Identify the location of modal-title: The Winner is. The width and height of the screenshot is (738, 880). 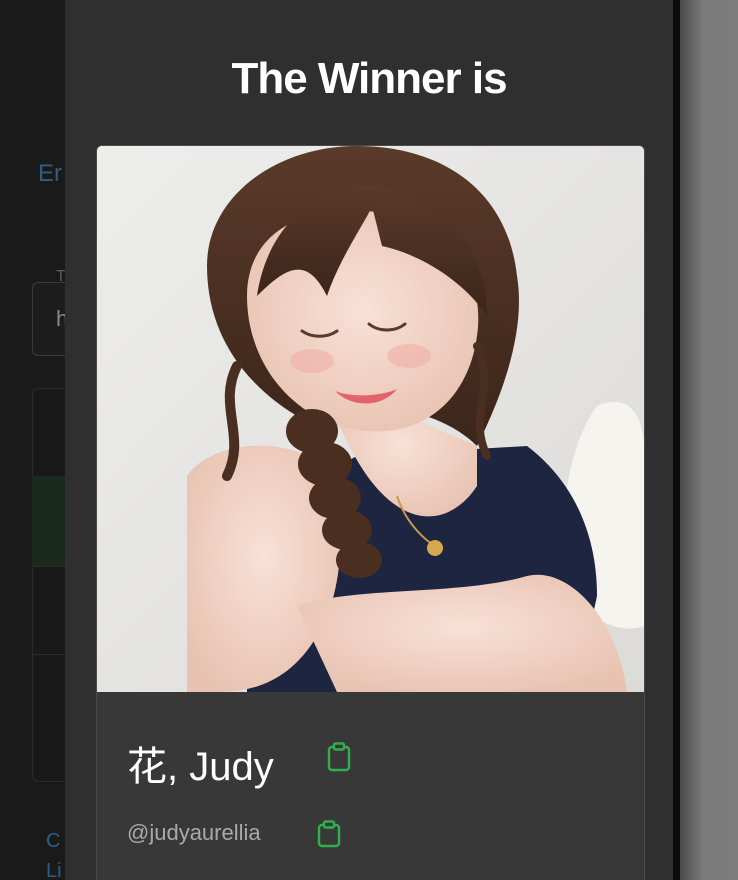
(369, 78).